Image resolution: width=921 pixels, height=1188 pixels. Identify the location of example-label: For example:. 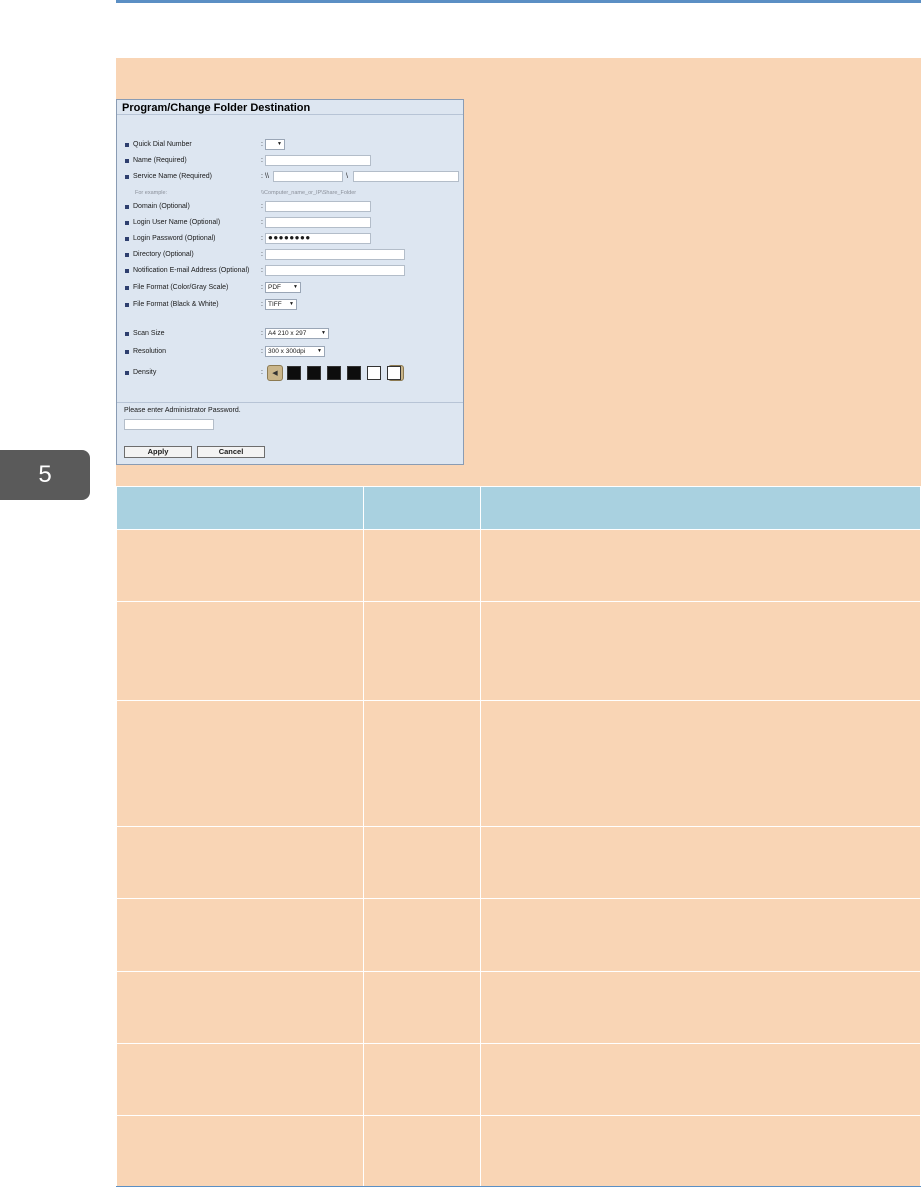
(151, 193).